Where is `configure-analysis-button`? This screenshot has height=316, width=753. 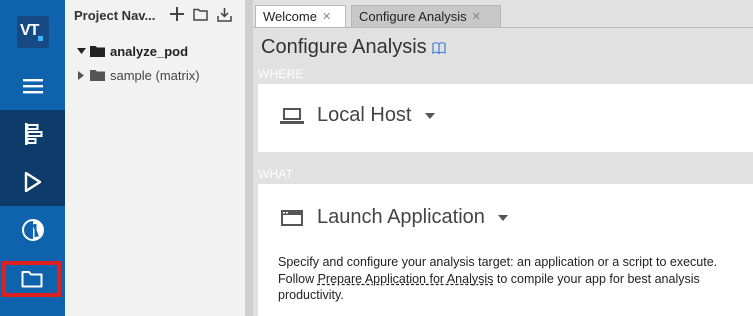
configure-analysis-button is located at coordinates (32, 134).